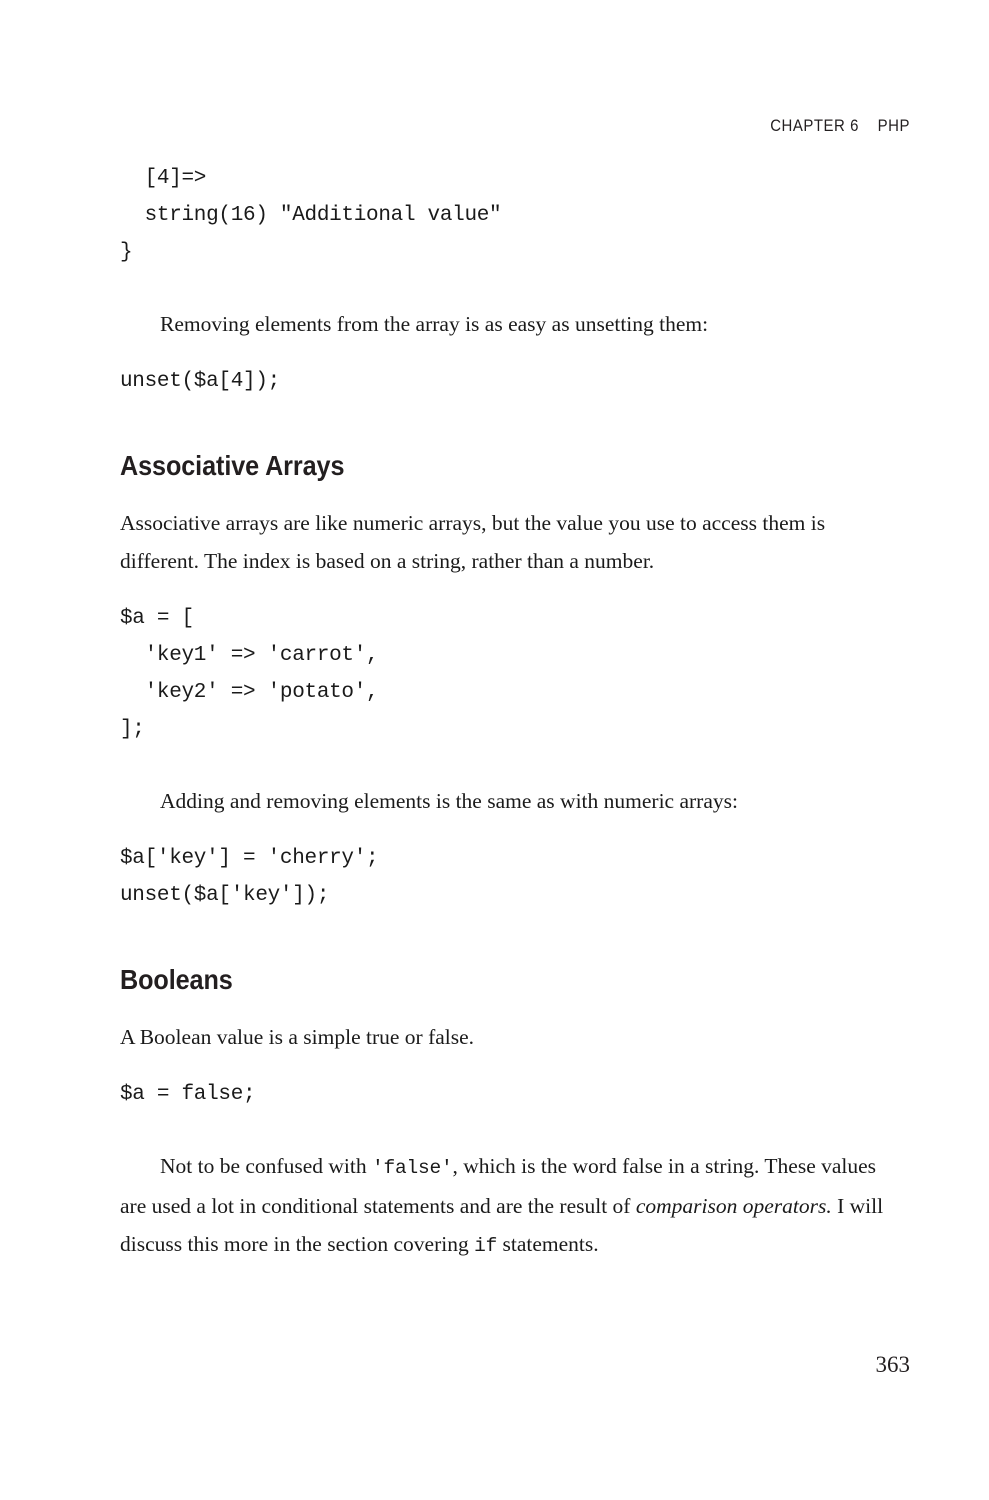 This screenshot has width=989, height=1500. I want to click on inline-code-false-string: 'false', so click(412, 1168).